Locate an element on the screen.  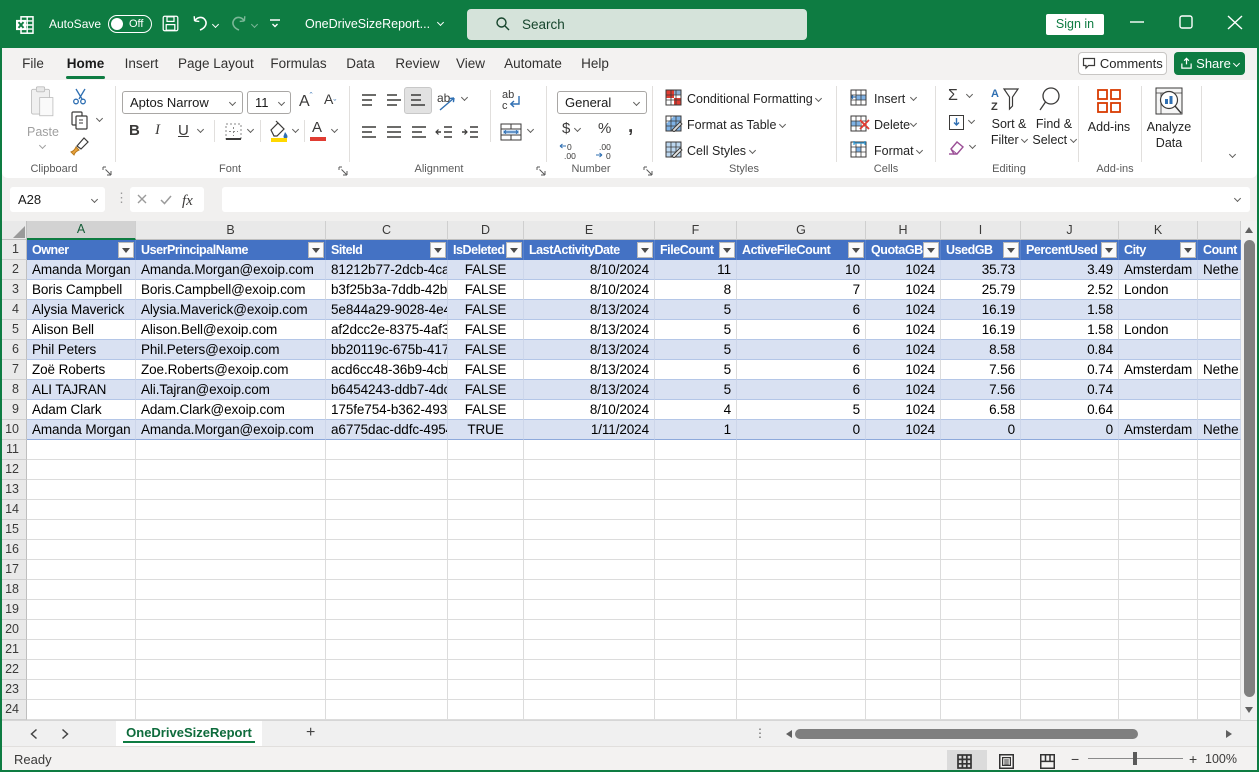
svg-text: .00 is located at coordinates (570, 155).